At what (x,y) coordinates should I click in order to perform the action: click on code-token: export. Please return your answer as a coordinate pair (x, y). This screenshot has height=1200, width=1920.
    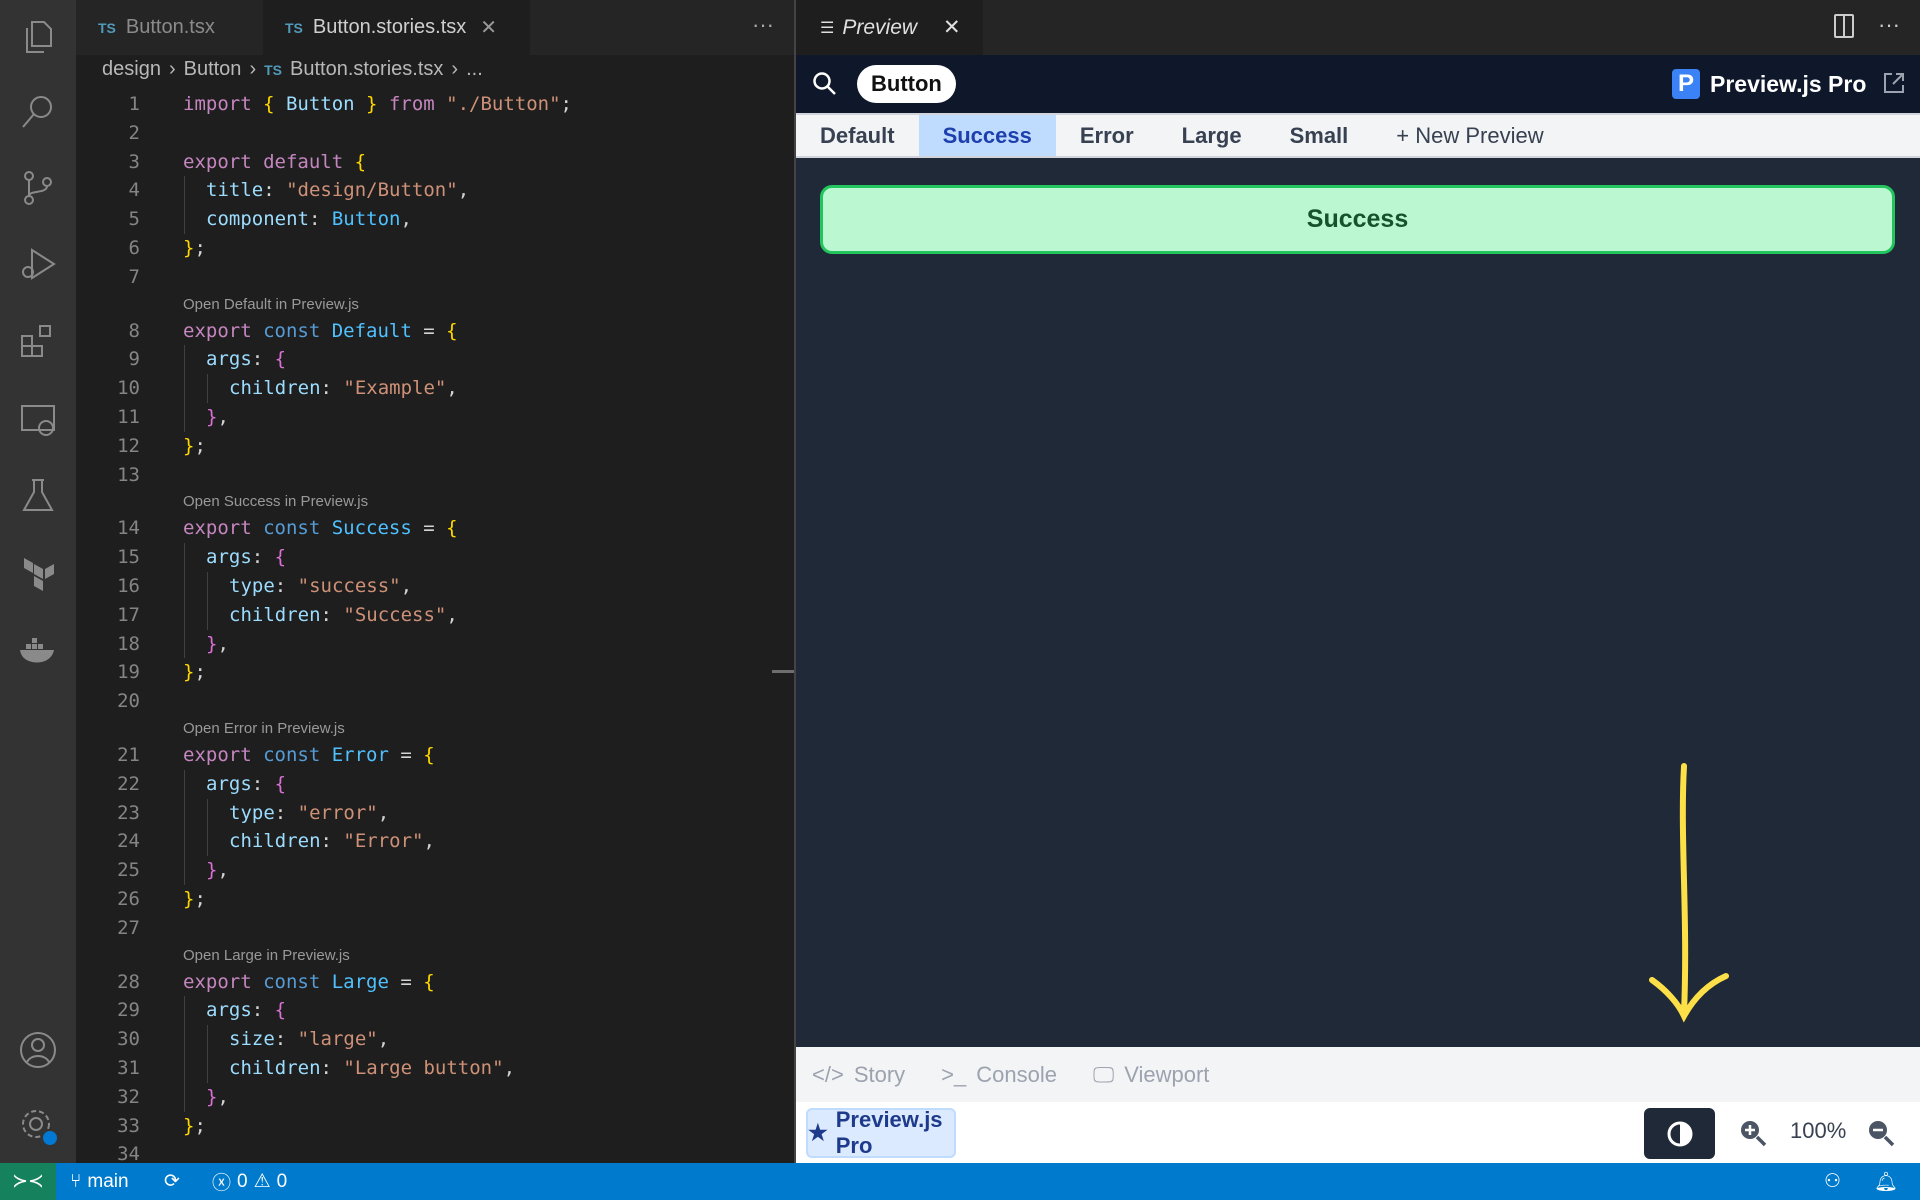
    Looking at the image, I should click on (223, 754).